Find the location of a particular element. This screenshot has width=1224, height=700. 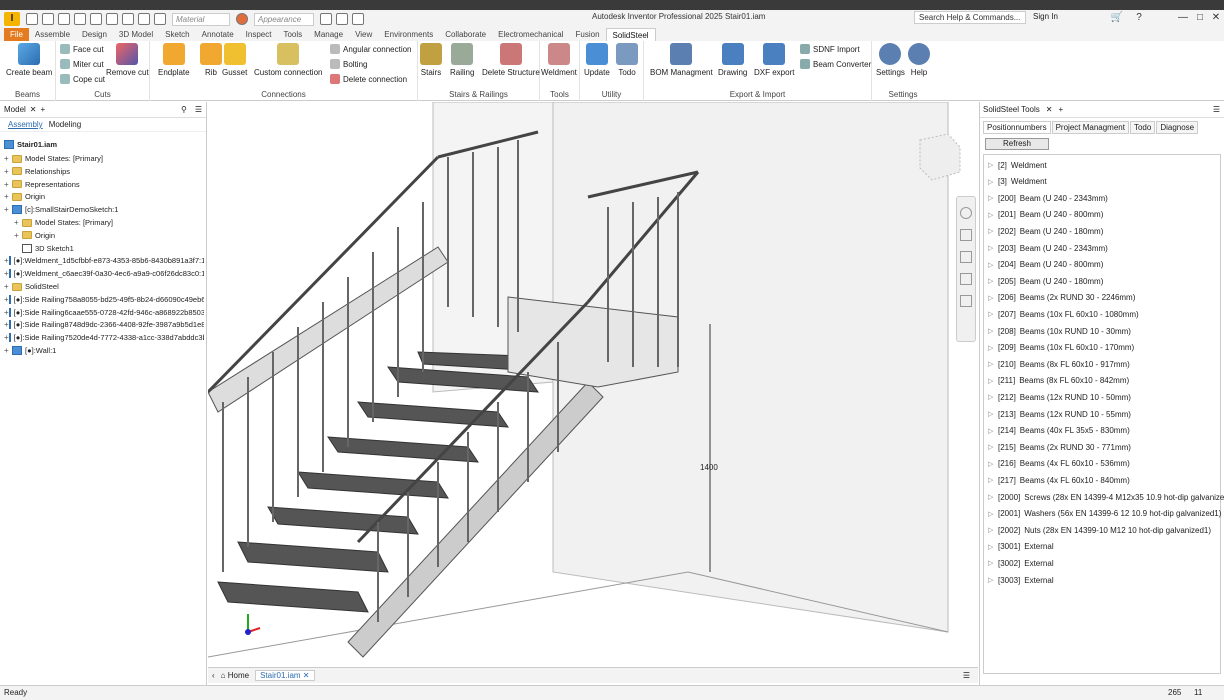

appearance-dropdown: Appearance is located at coordinates (284, 19).